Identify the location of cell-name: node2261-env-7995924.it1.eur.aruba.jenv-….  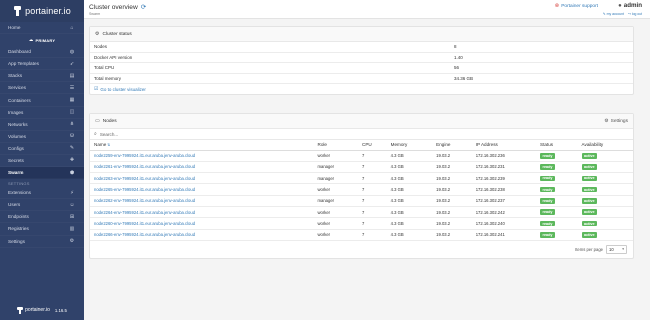
(202, 167).